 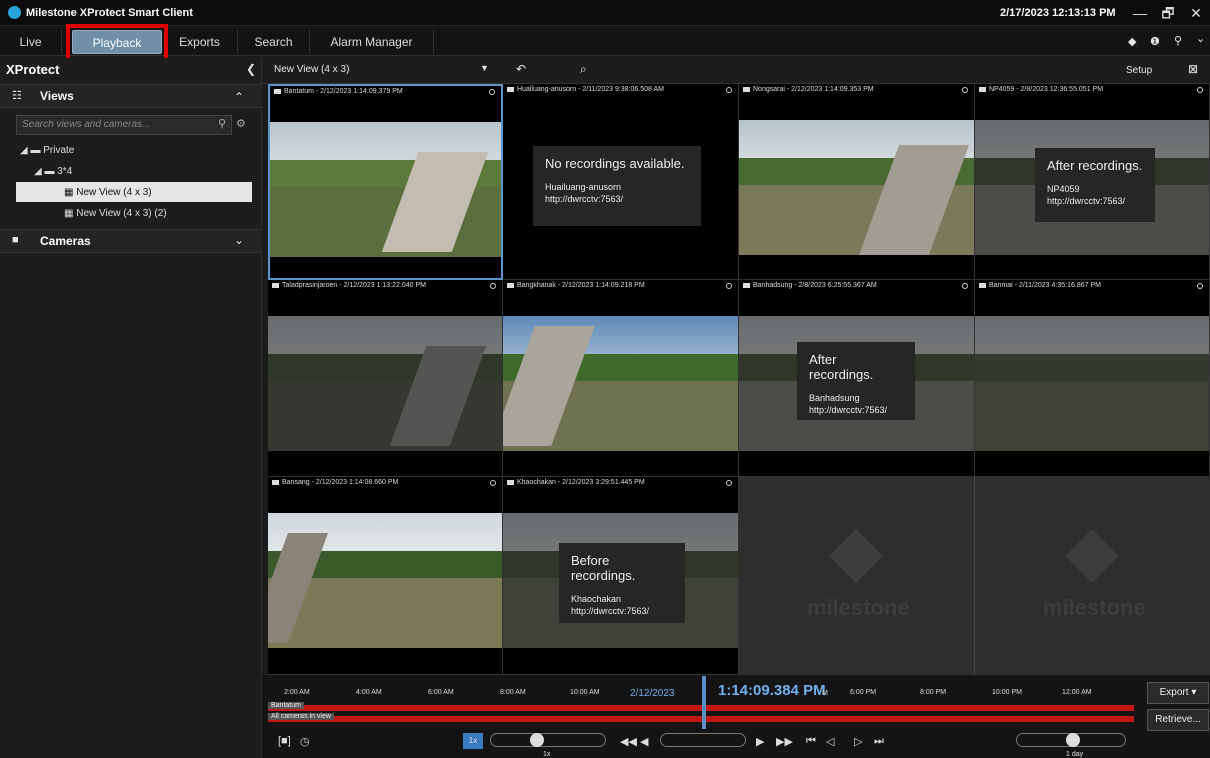 I want to click on speed-slider, so click(x=548, y=740).